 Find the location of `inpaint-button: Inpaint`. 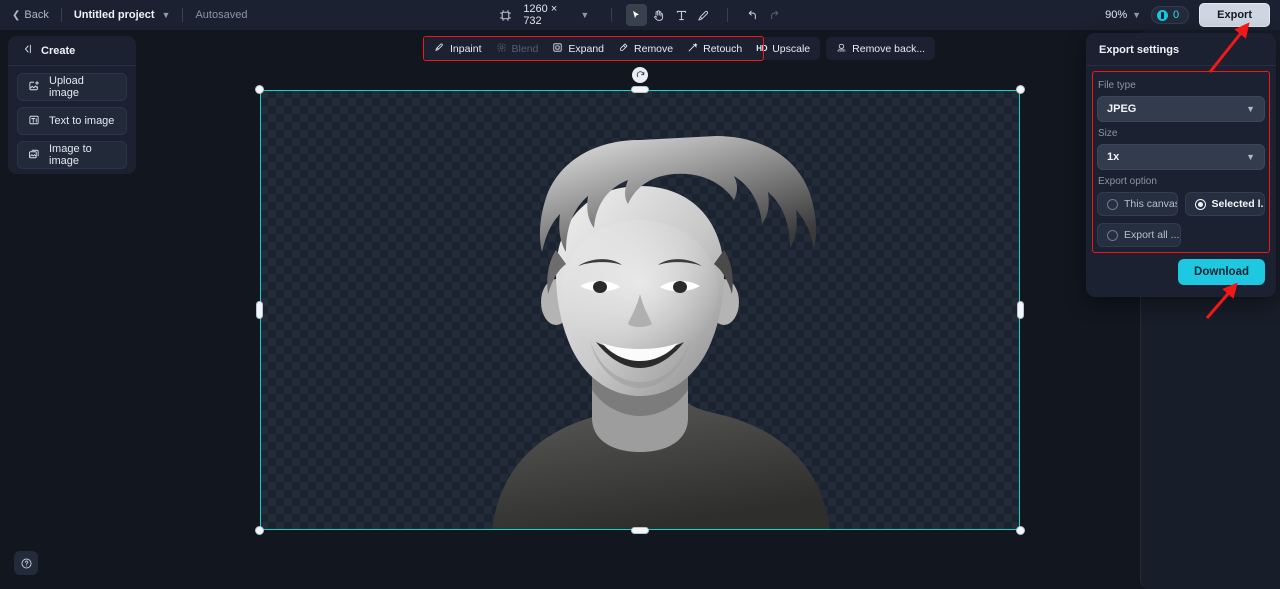

inpaint-button: Inpaint is located at coordinates (458, 49).